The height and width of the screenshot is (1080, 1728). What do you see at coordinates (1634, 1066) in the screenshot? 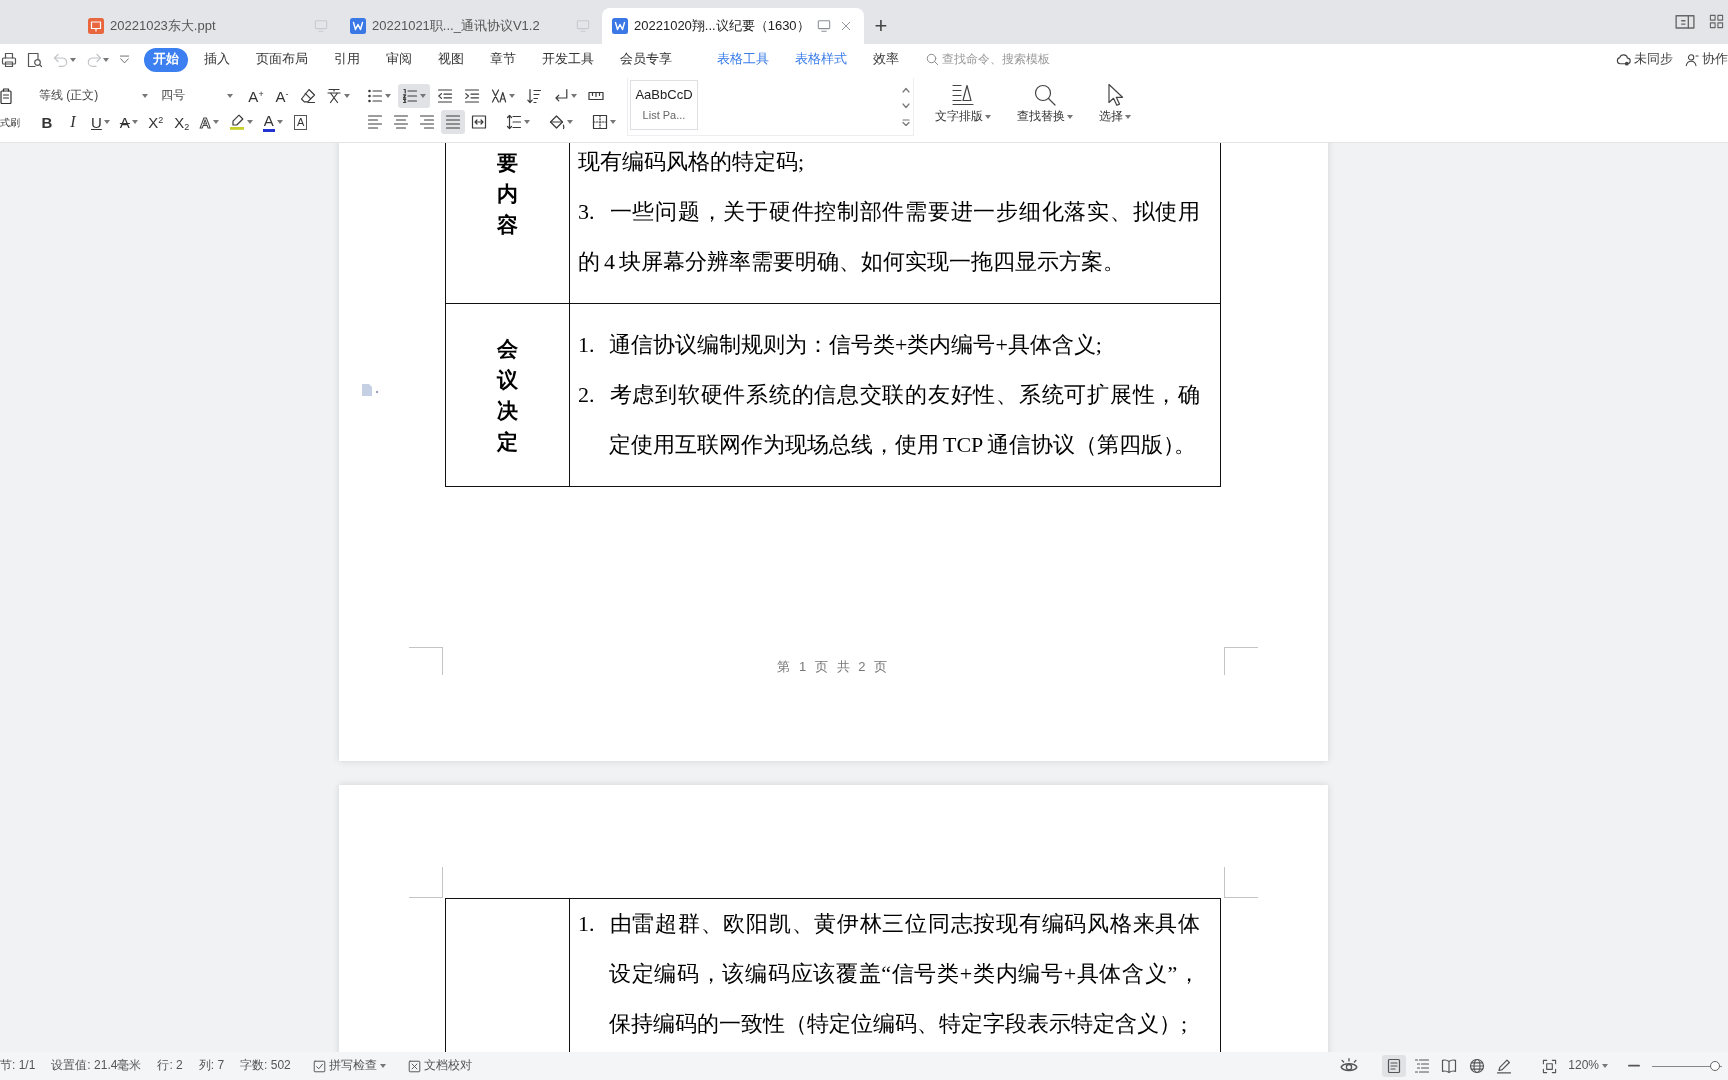
I see `zoom-out-icon` at bounding box center [1634, 1066].